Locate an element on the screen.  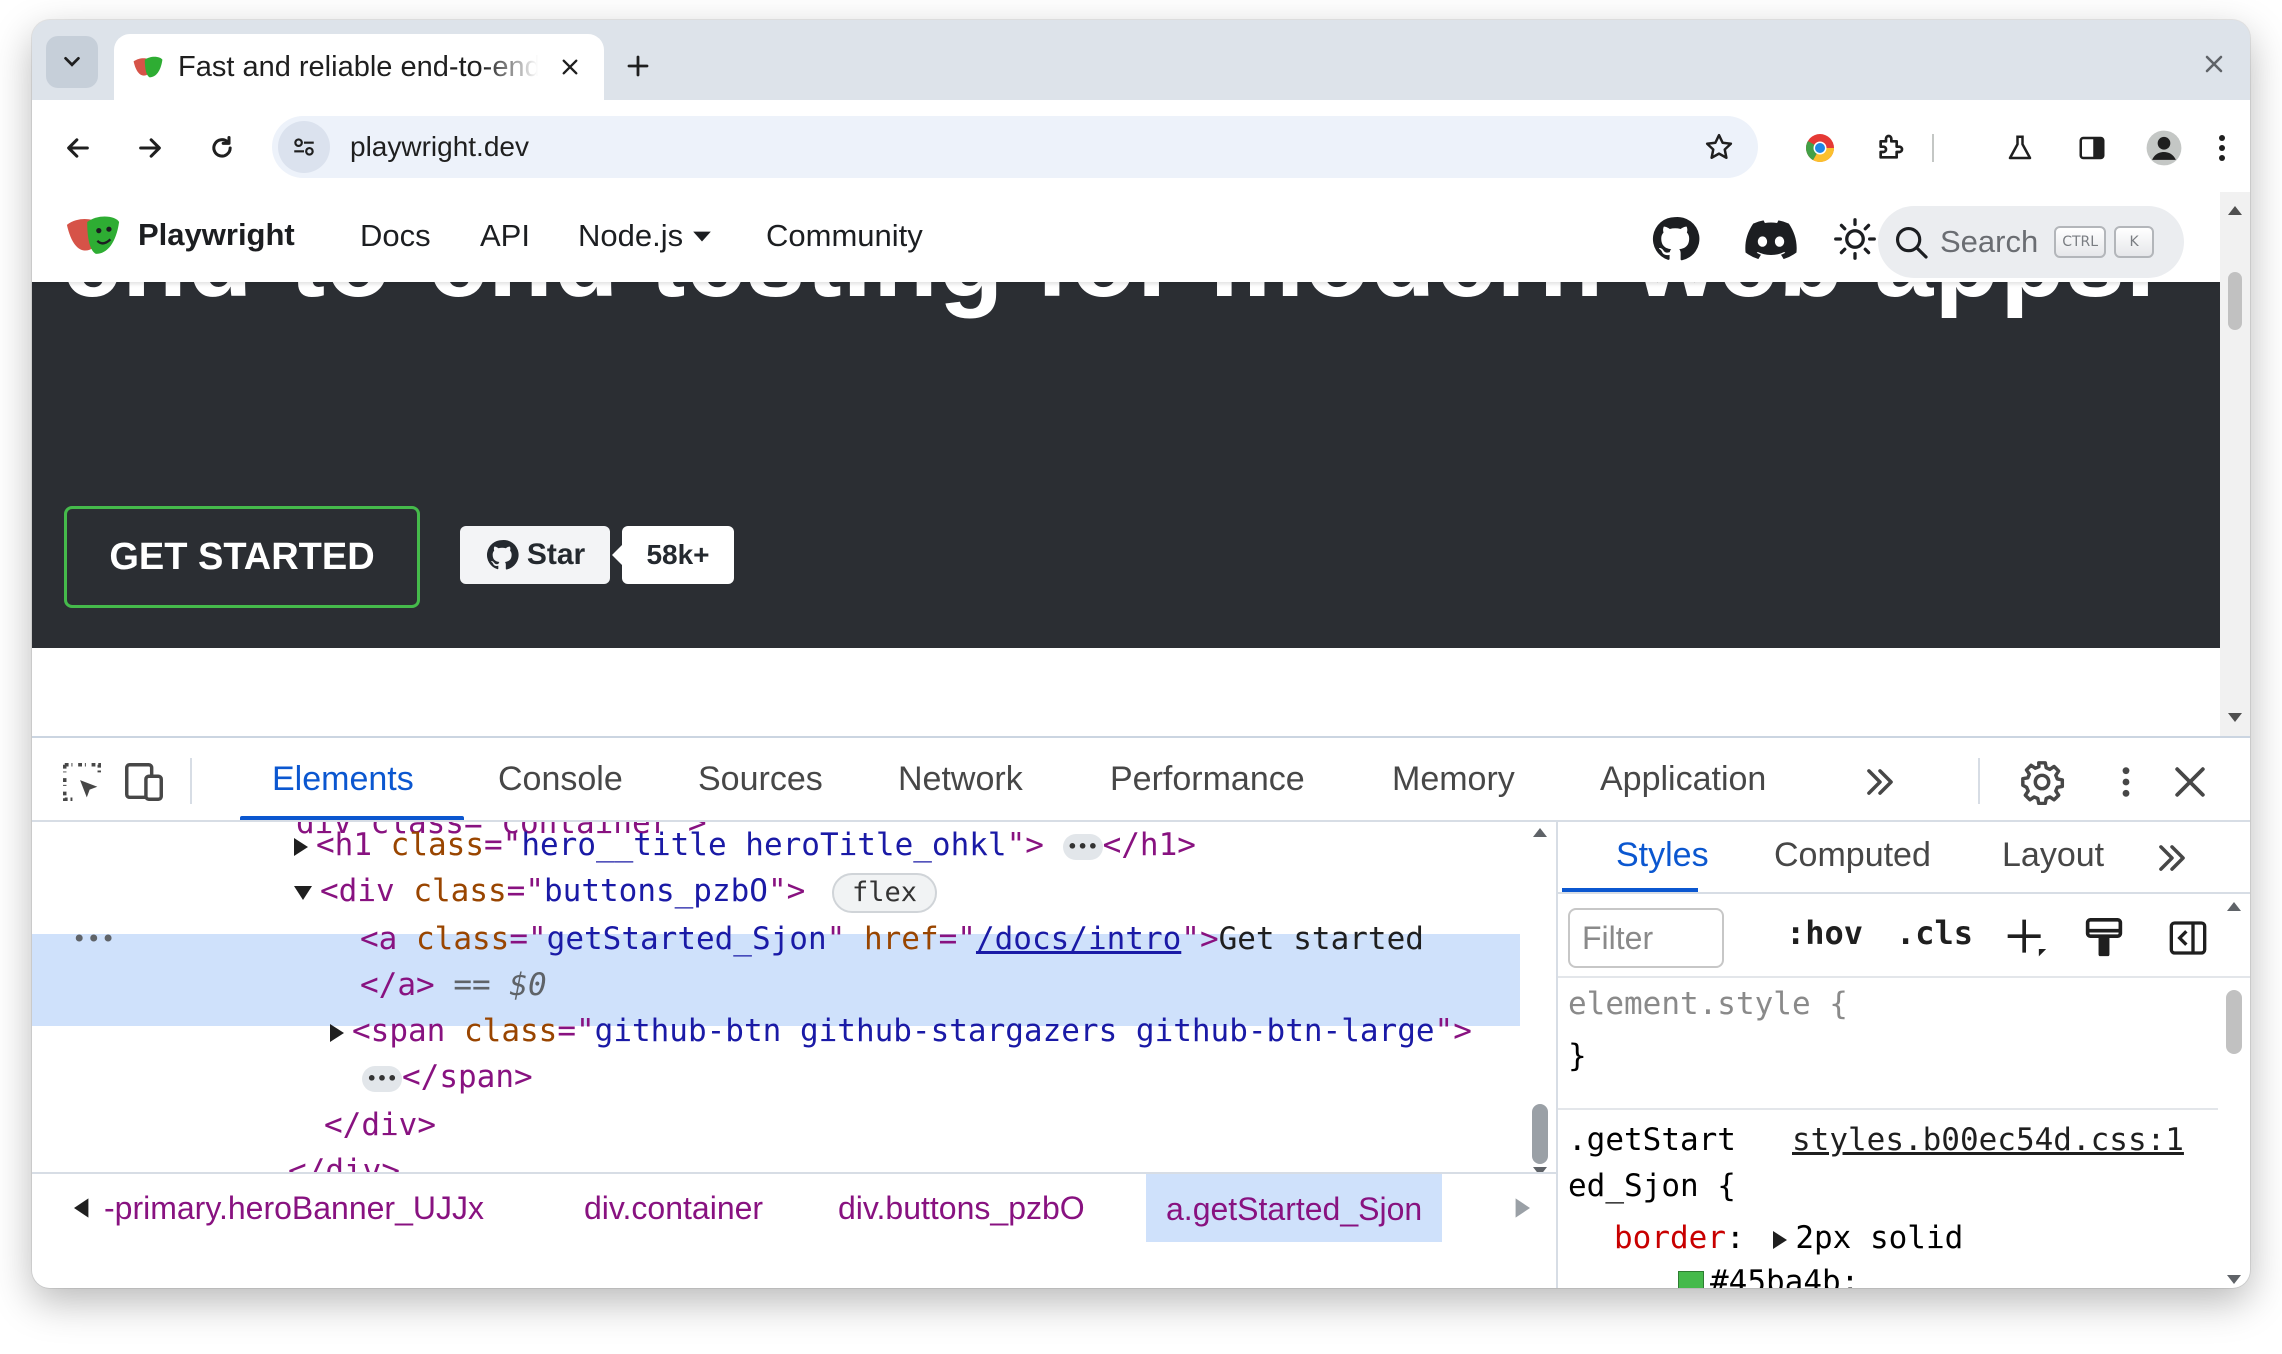
theme-toggle-button is located at coordinates (1855, 239).